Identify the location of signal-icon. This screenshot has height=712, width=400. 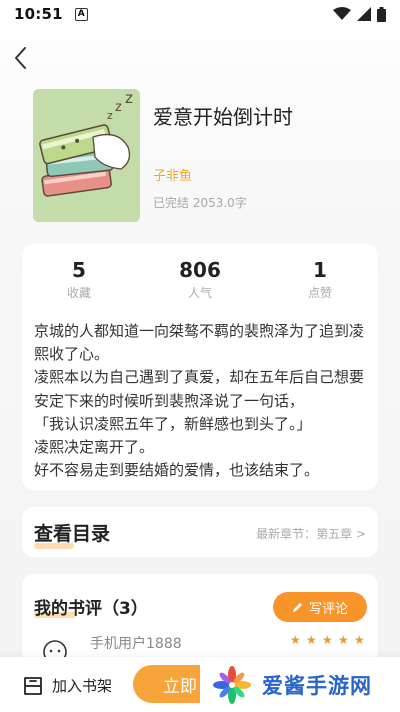
(364, 14).